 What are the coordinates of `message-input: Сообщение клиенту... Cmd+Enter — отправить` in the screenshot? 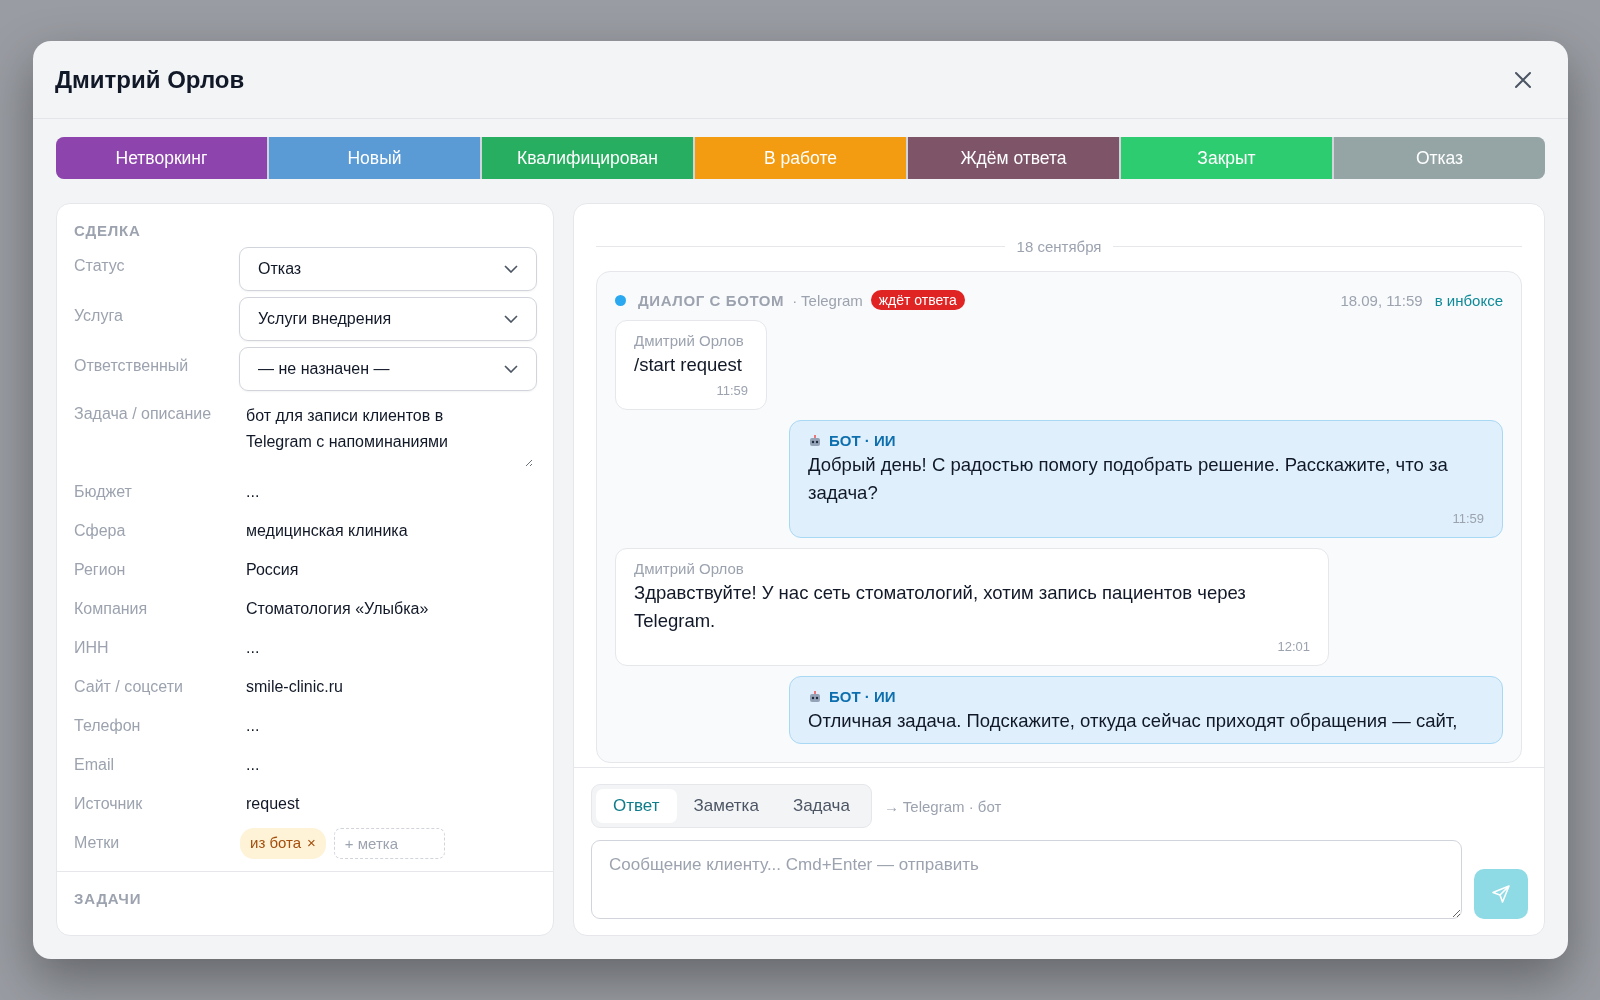 It's located at (1026, 879).